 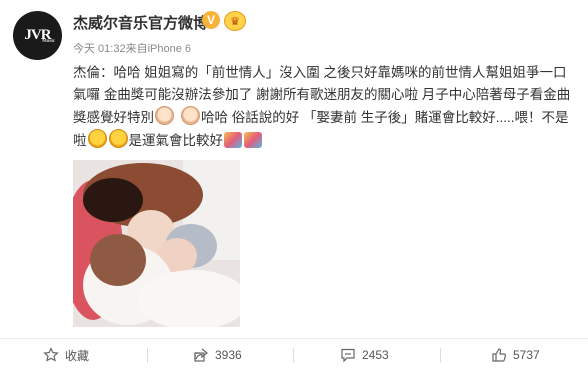 I want to click on avatar: JVR Music, so click(x=37, y=35).